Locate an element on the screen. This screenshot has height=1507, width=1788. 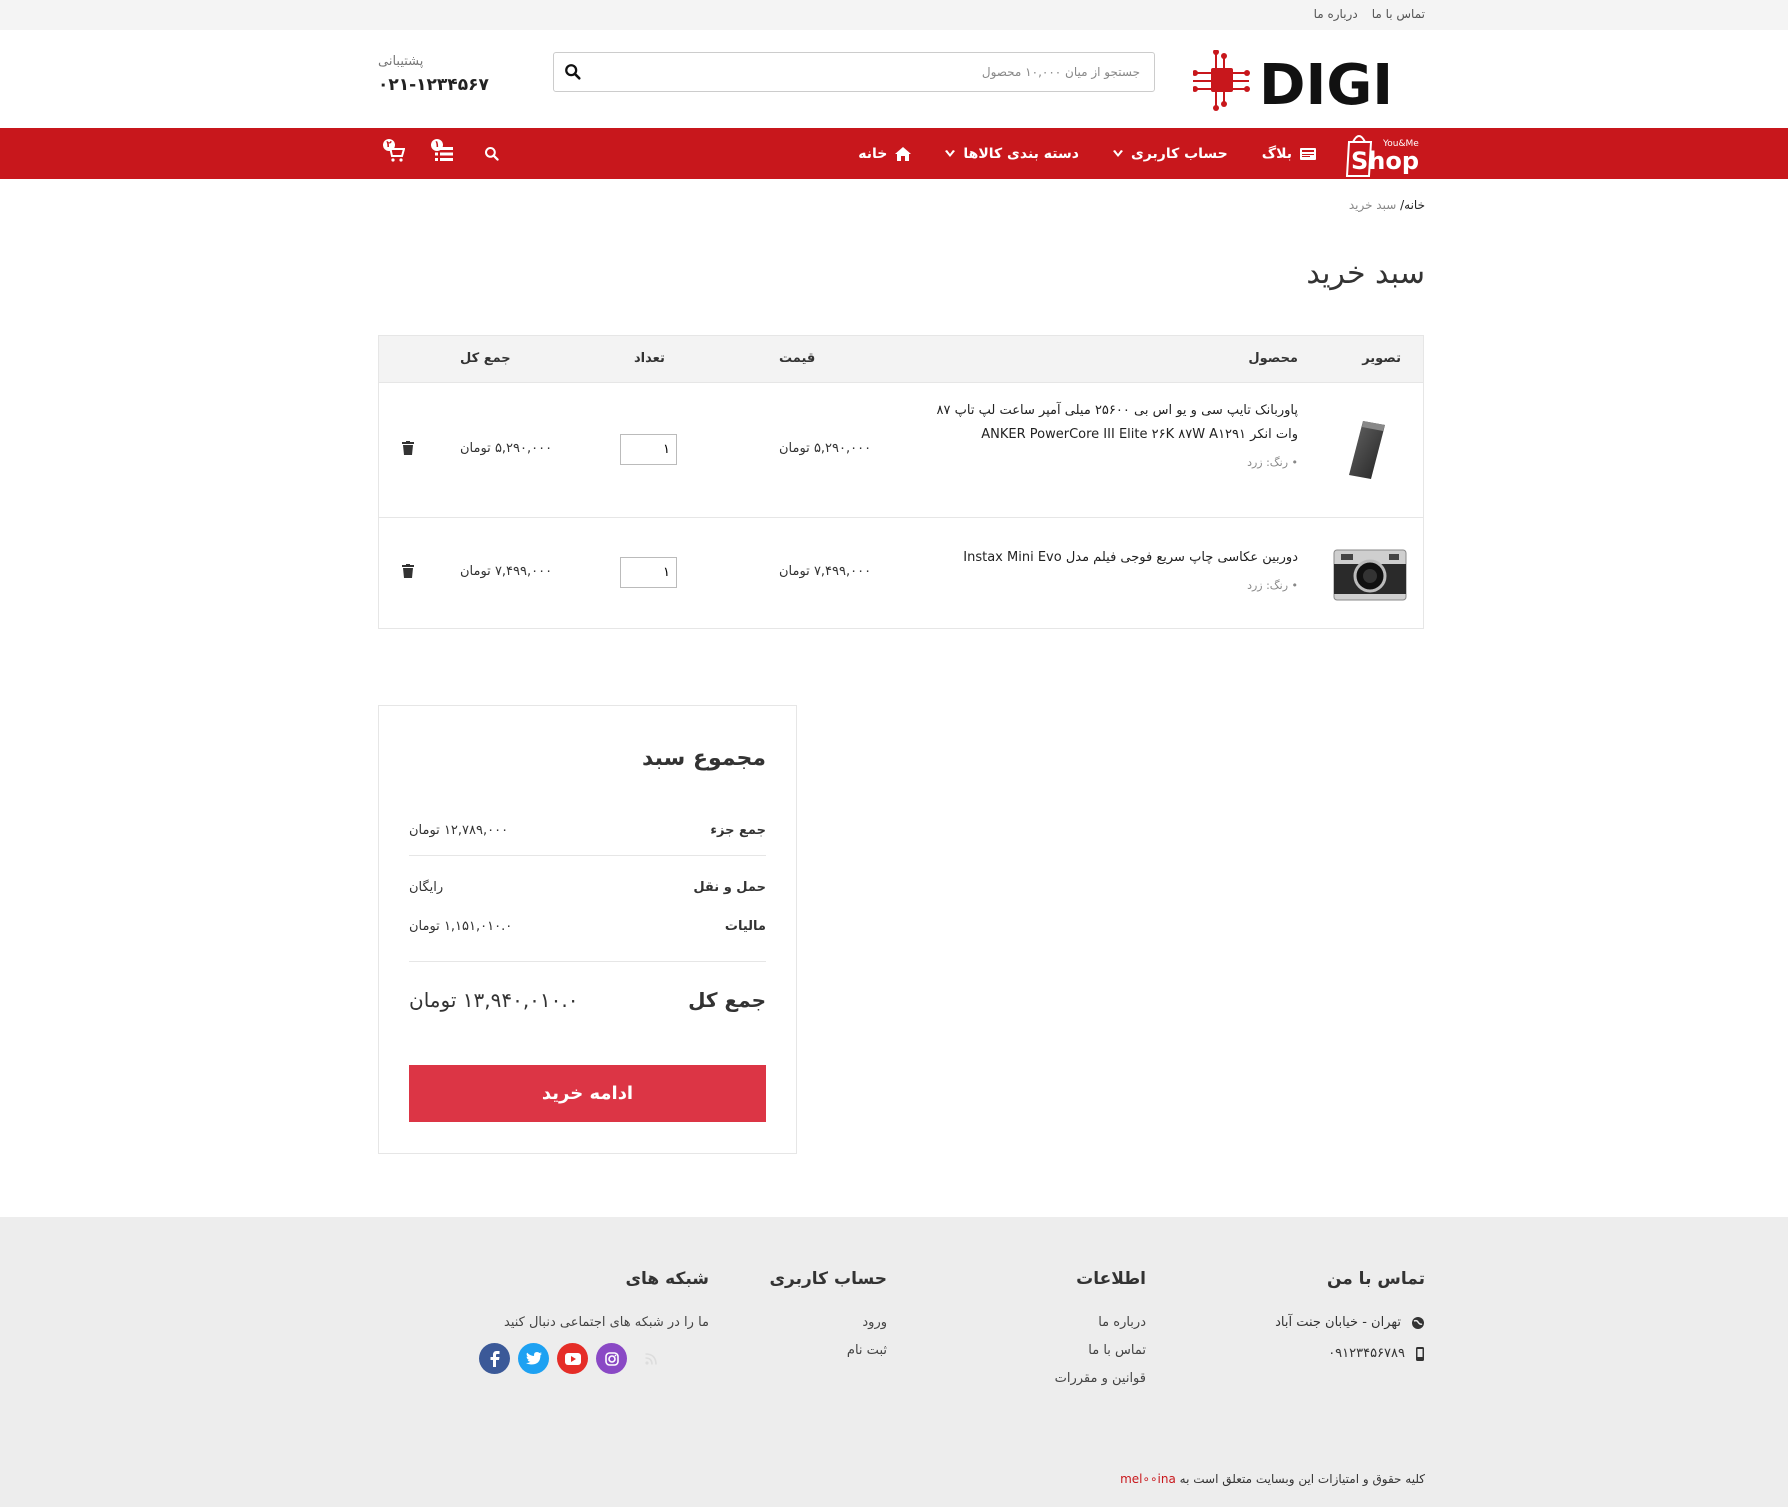
grand-total-value: ۱۳,۹۴۰,۰۱۰.۰ تومان is located at coordinates (494, 1000).